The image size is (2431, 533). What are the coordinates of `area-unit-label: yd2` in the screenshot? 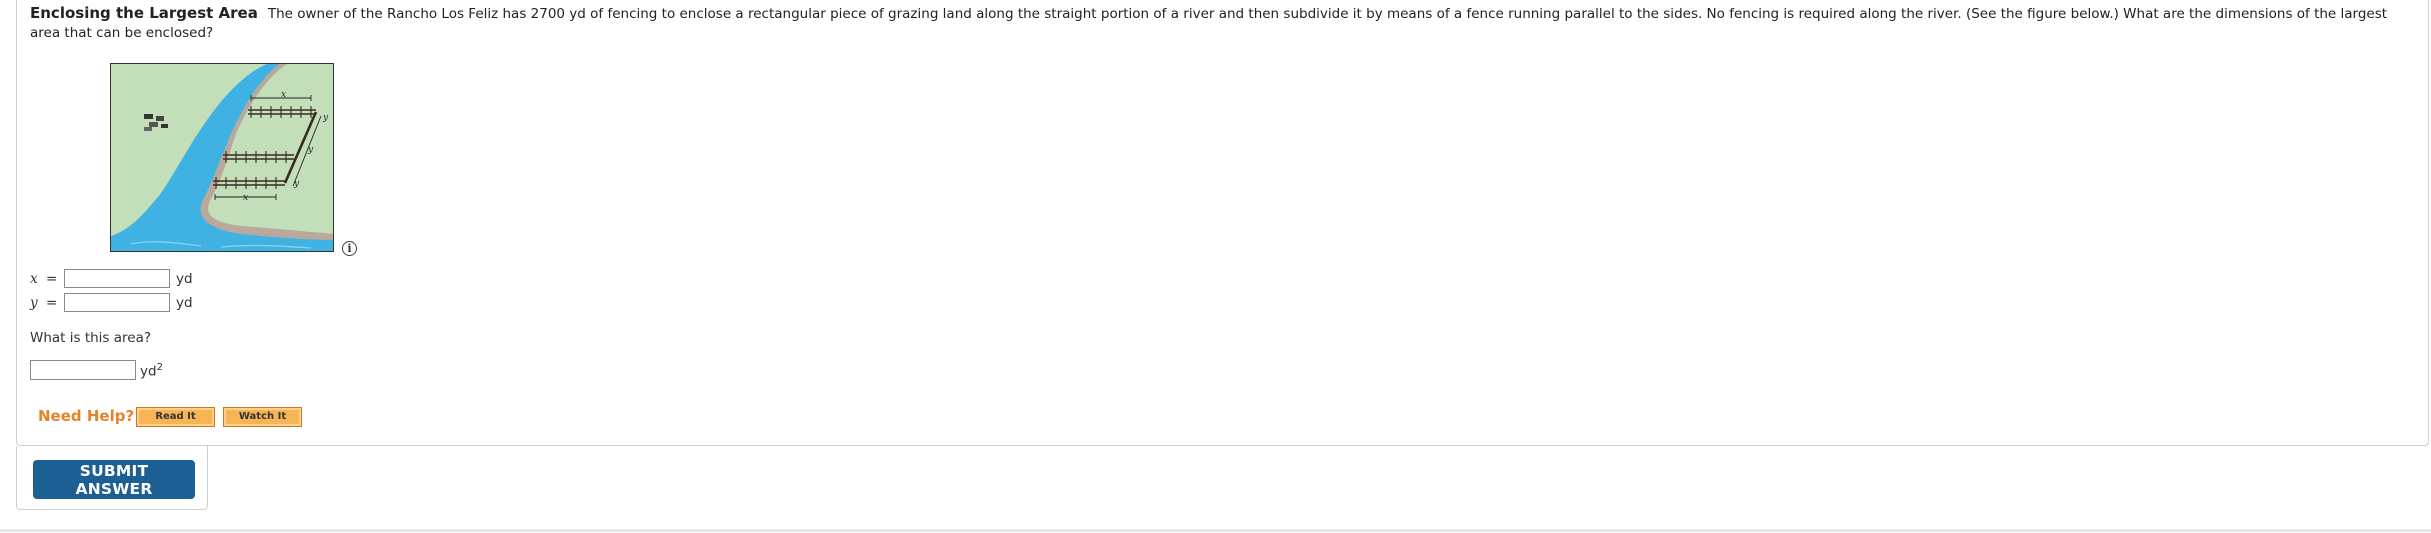 It's located at (151, 371).